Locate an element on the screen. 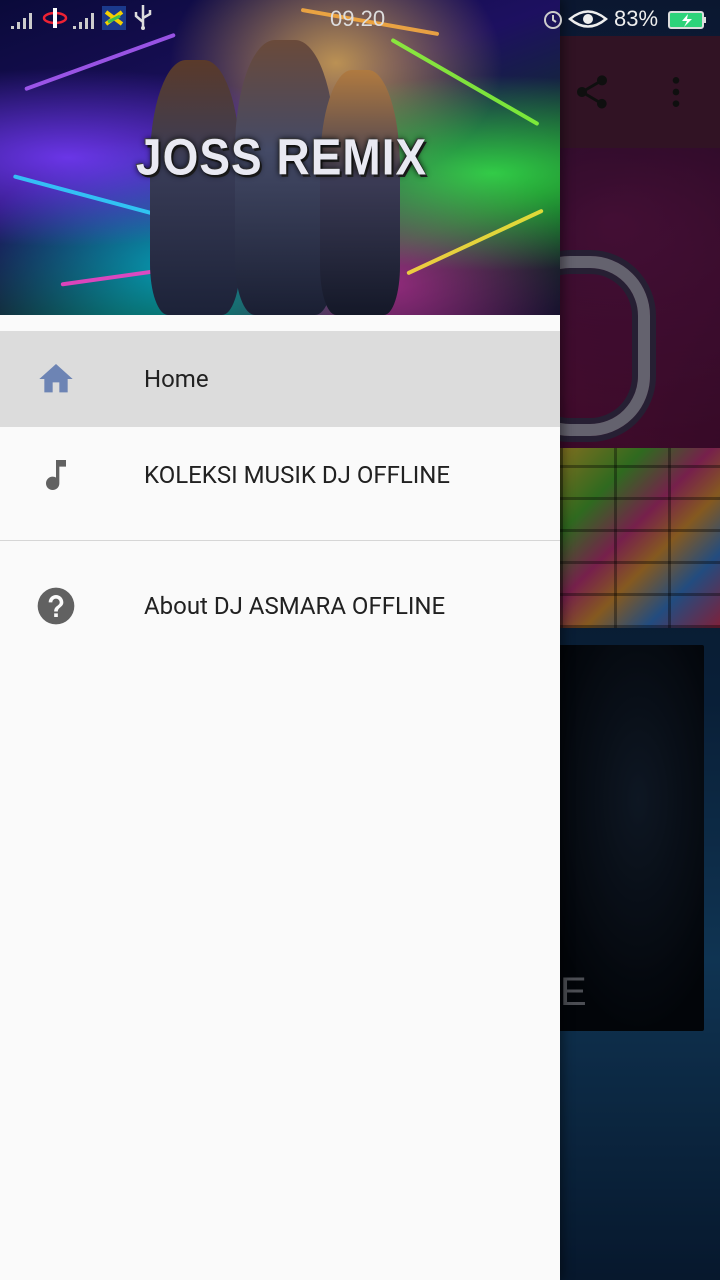 This screenshot has height=1280, width=720. battery-charging-icon is located at coordinates (688, 18).